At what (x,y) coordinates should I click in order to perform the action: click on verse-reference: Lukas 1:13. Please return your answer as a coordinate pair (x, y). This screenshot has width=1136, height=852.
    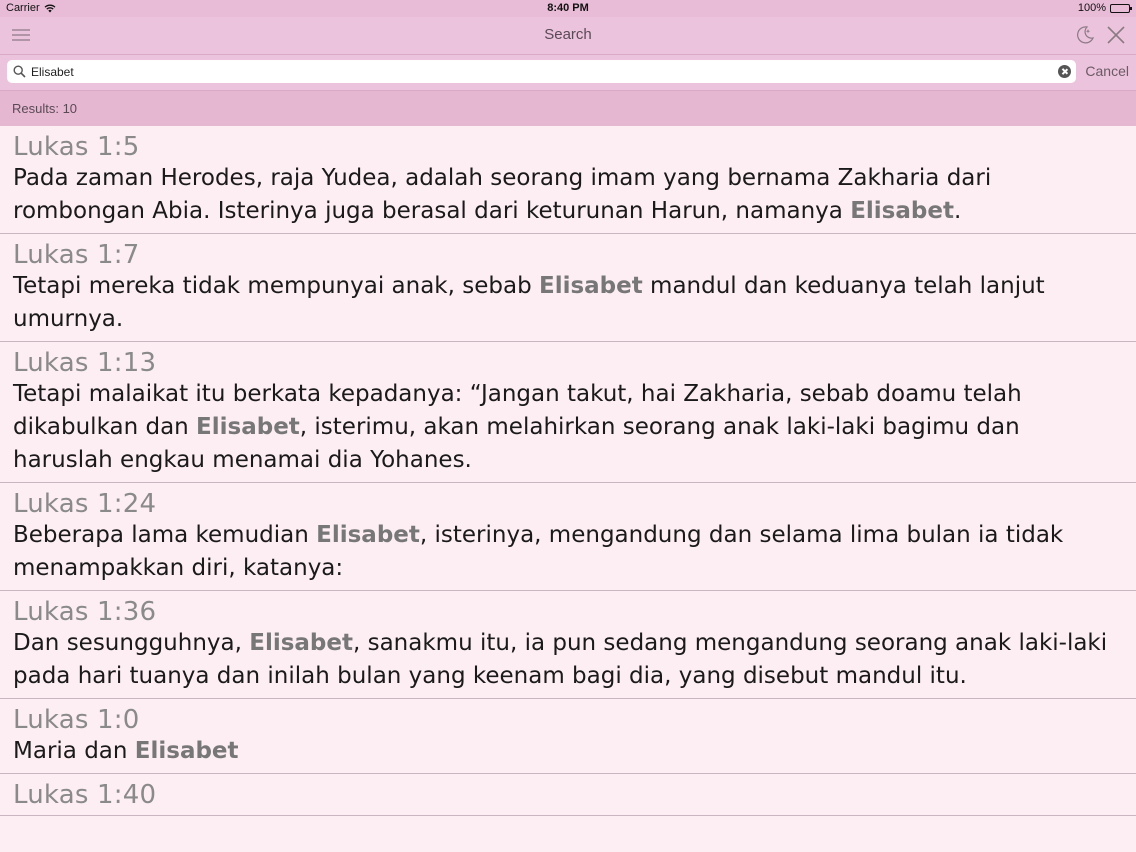
    Looking at the image, I should click on (85, 363).